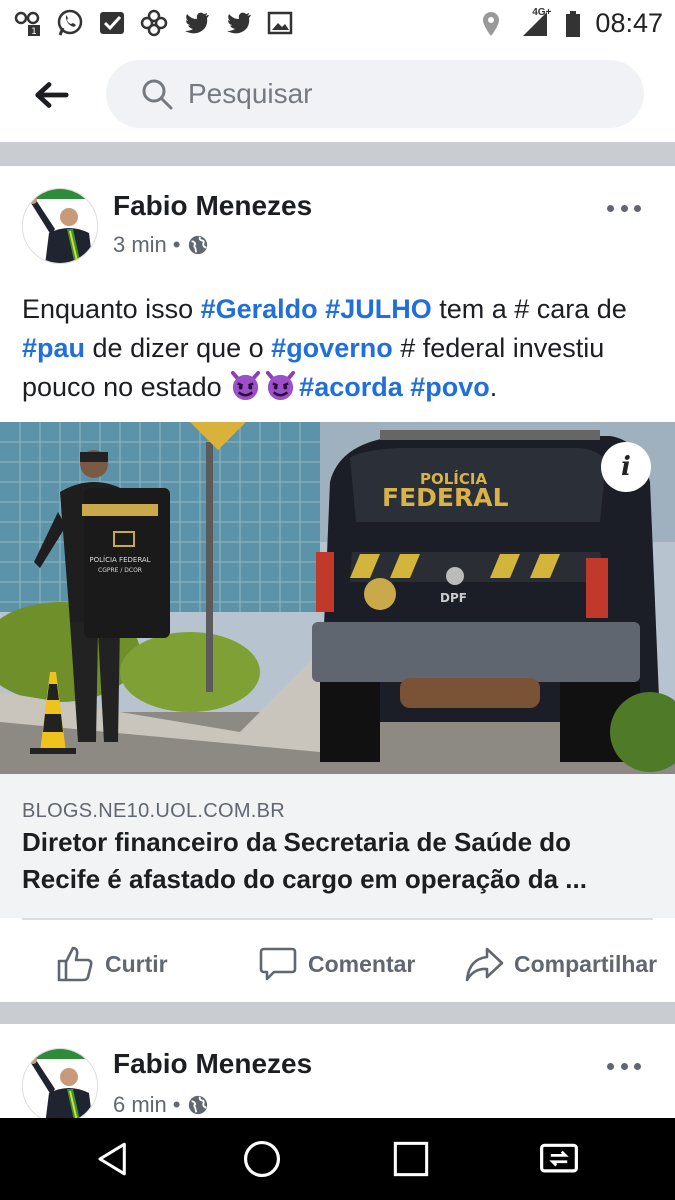 The image size is (675, 1200). I want to click on switch-windows-icon, so click(559, 1158).